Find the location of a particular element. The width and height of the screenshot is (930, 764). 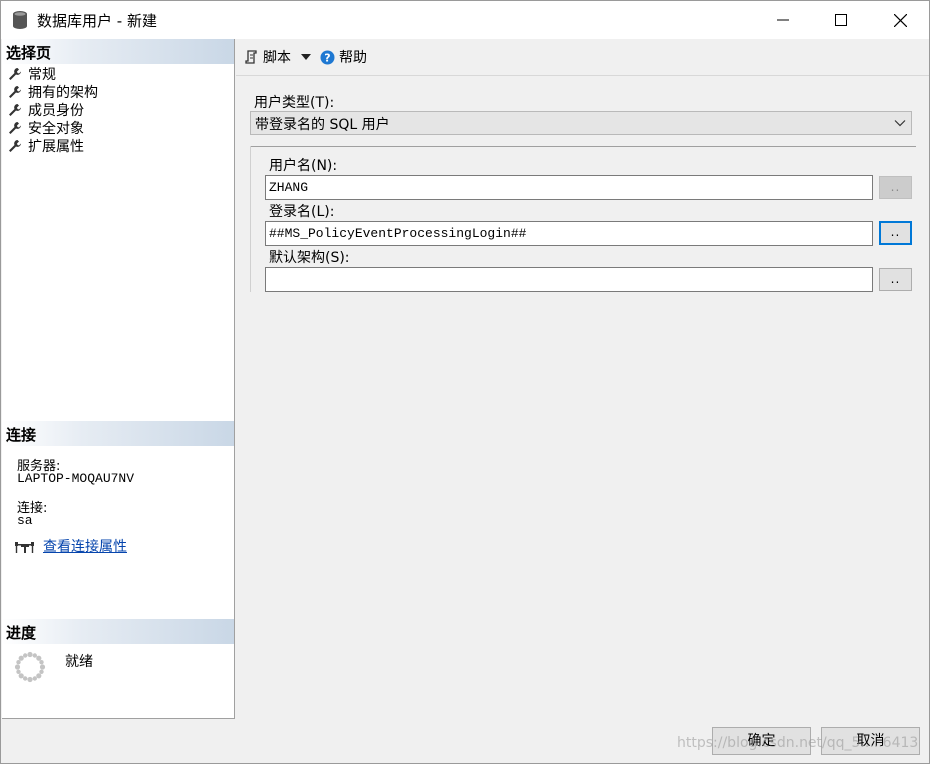

close-icon is located at coordinates (900, 20).